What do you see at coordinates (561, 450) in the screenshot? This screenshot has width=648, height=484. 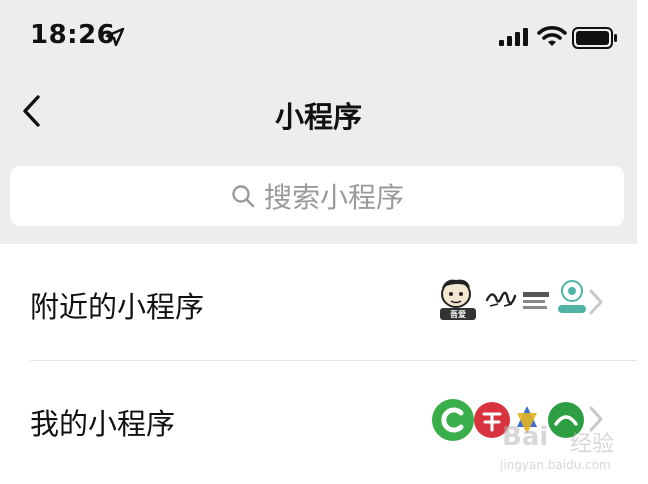 I see `watermark: Bai 经验 jingyan.baidu.com` at bounding box center [561, 450].